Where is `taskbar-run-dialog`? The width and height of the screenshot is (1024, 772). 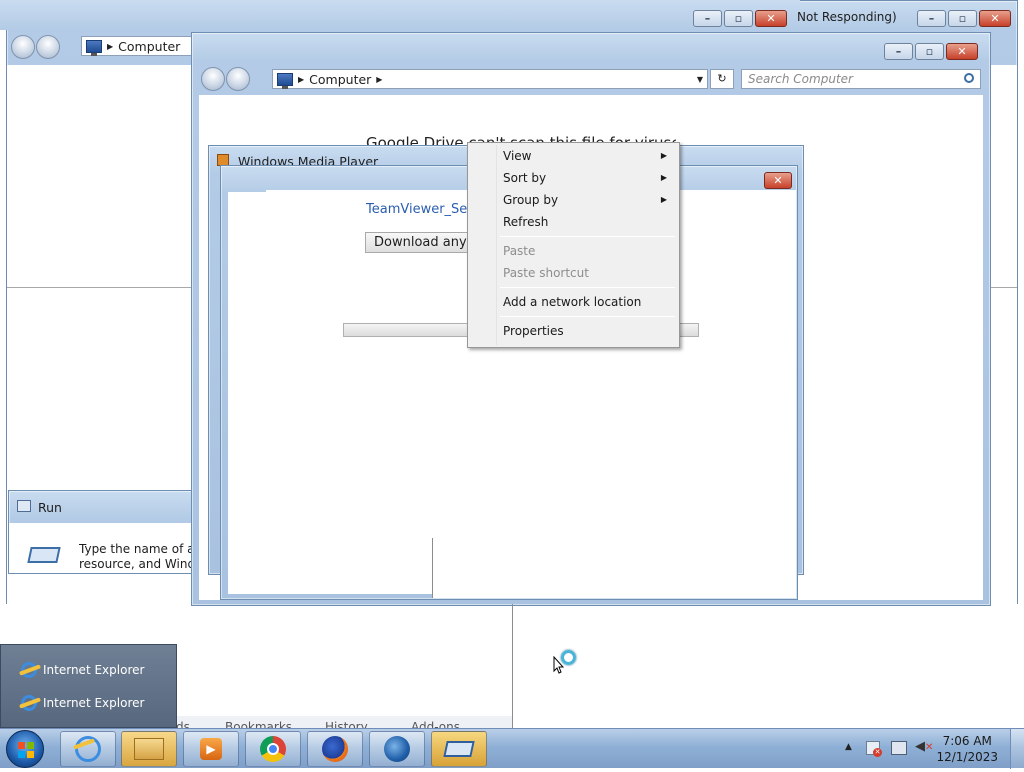
taskbar-run-dialog is located at coordinates (459, 749).